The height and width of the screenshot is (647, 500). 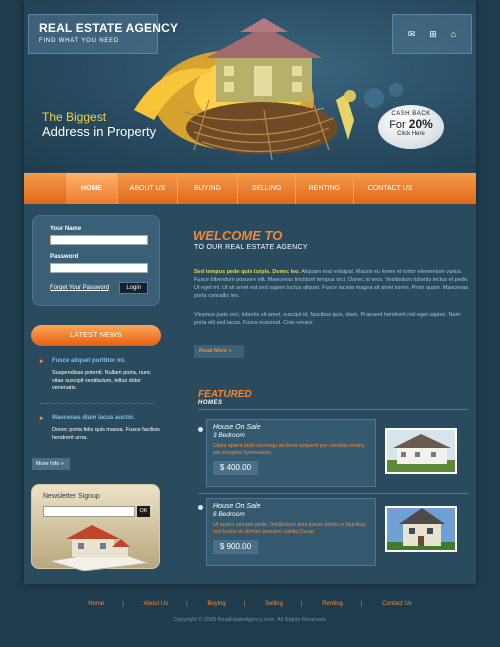 I want to click on featured-divider, so click(x=333, y=409).